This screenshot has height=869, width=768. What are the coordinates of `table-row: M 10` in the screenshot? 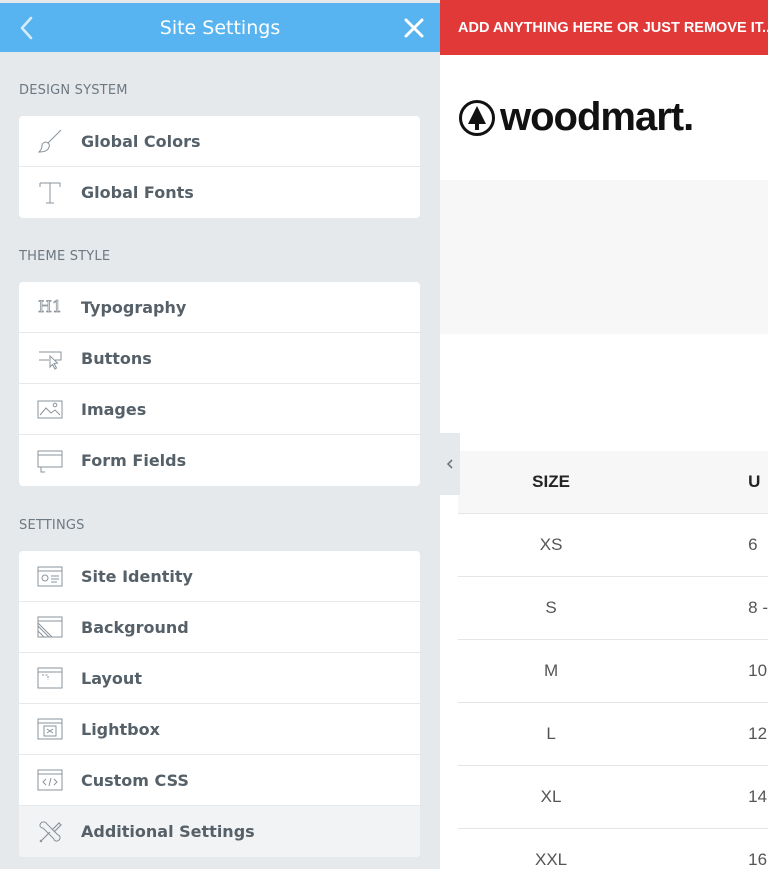 It's located at (613, 670).